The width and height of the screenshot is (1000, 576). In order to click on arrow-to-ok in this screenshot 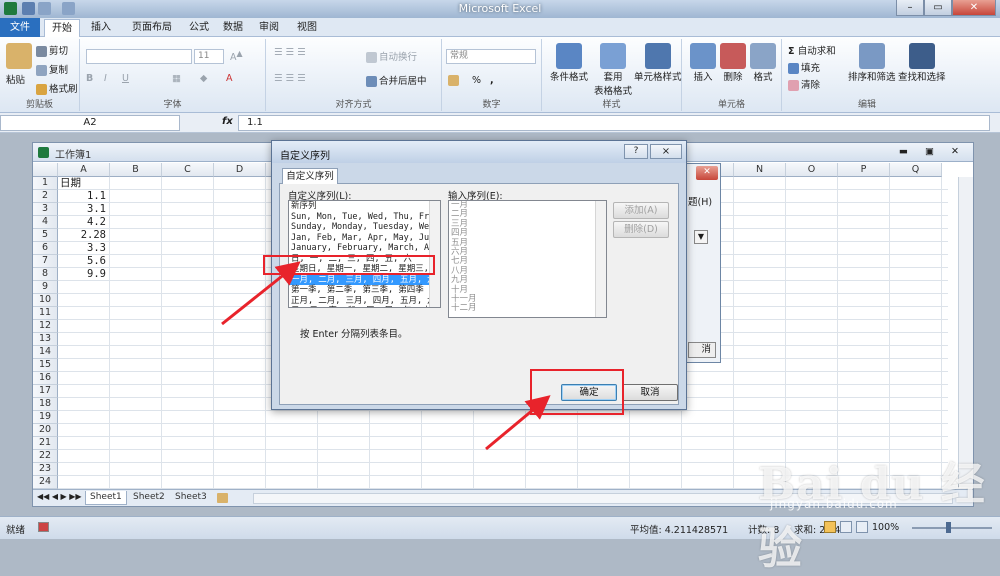, I will do `click(518, 423)`.